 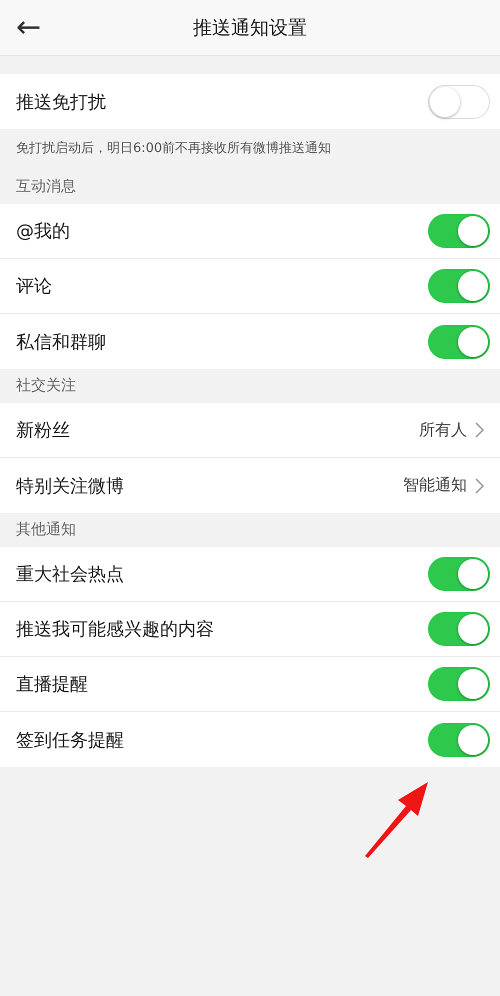 I want to click on setting-label: 私信和群聊, so click(x=61, y=342).